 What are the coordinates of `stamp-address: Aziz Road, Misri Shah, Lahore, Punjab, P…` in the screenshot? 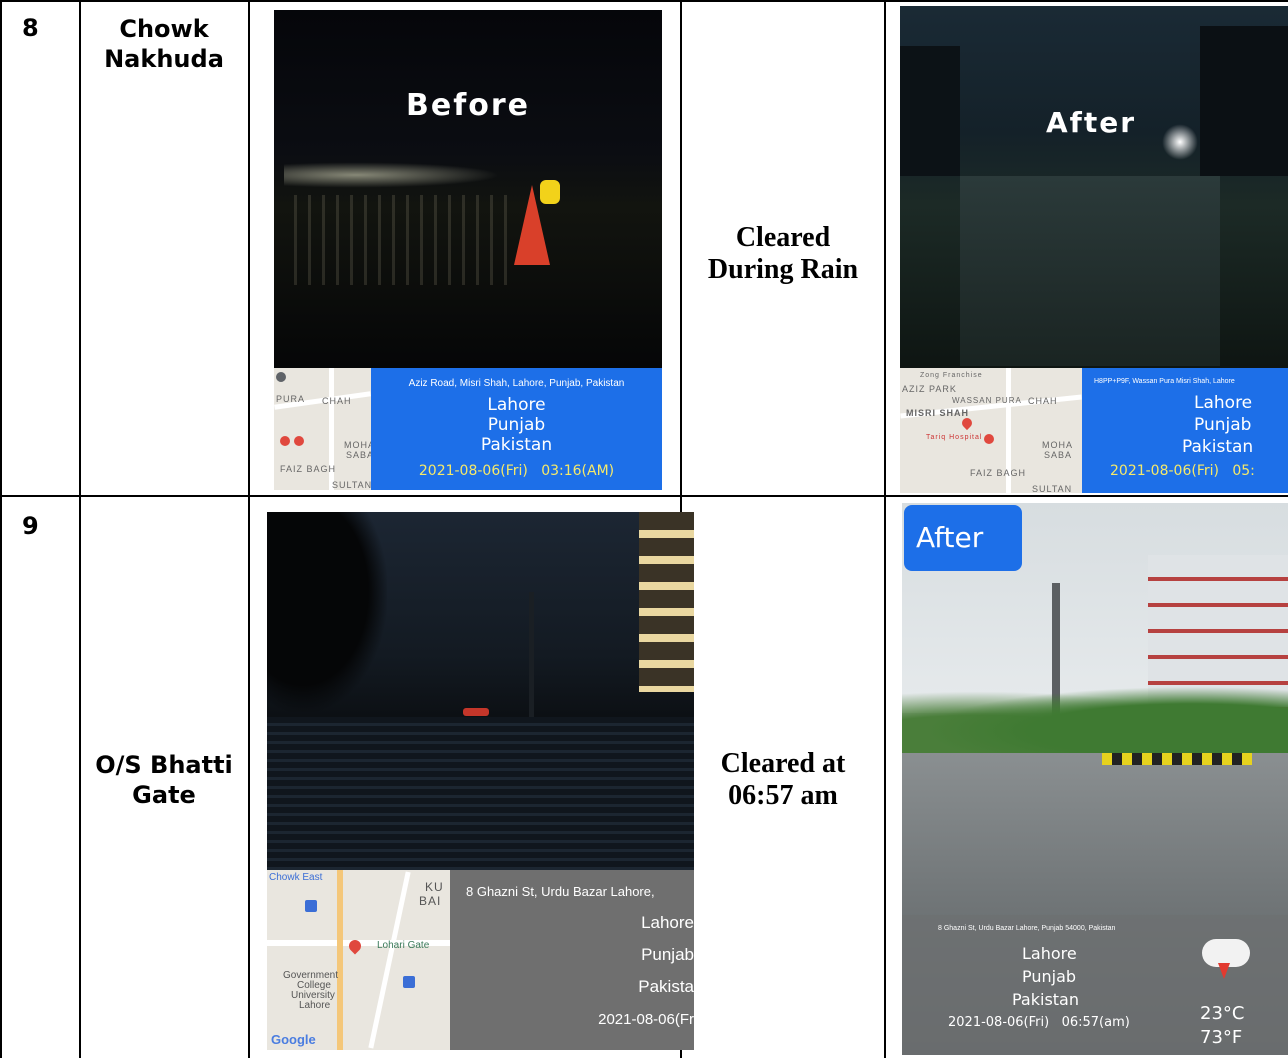 It's located at (516, 383).